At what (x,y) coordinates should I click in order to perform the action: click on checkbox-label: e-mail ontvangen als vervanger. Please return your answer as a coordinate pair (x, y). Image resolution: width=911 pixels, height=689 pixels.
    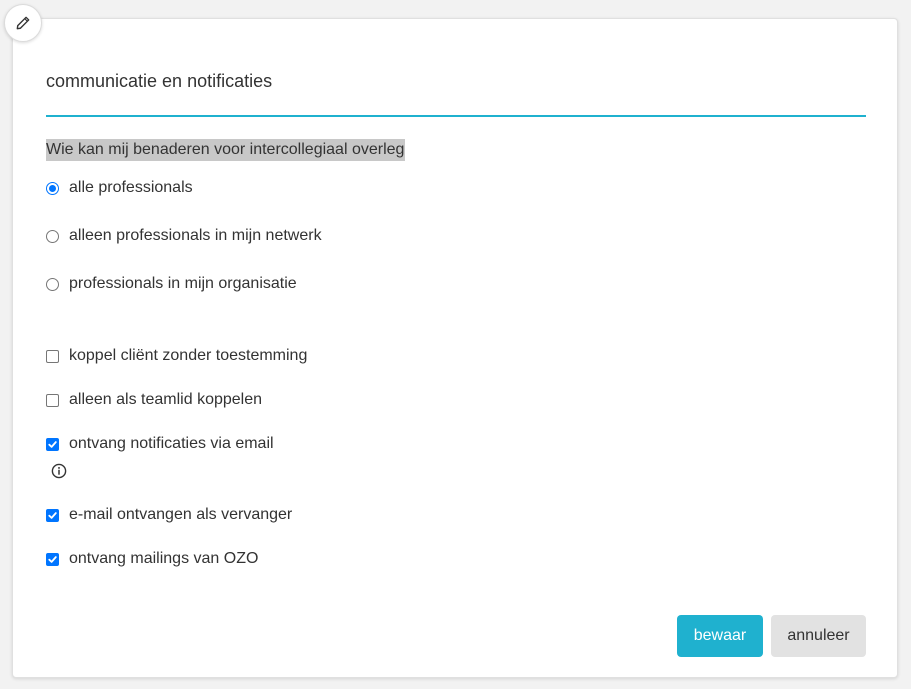
    Looking at the image, I should click on (181, 514).